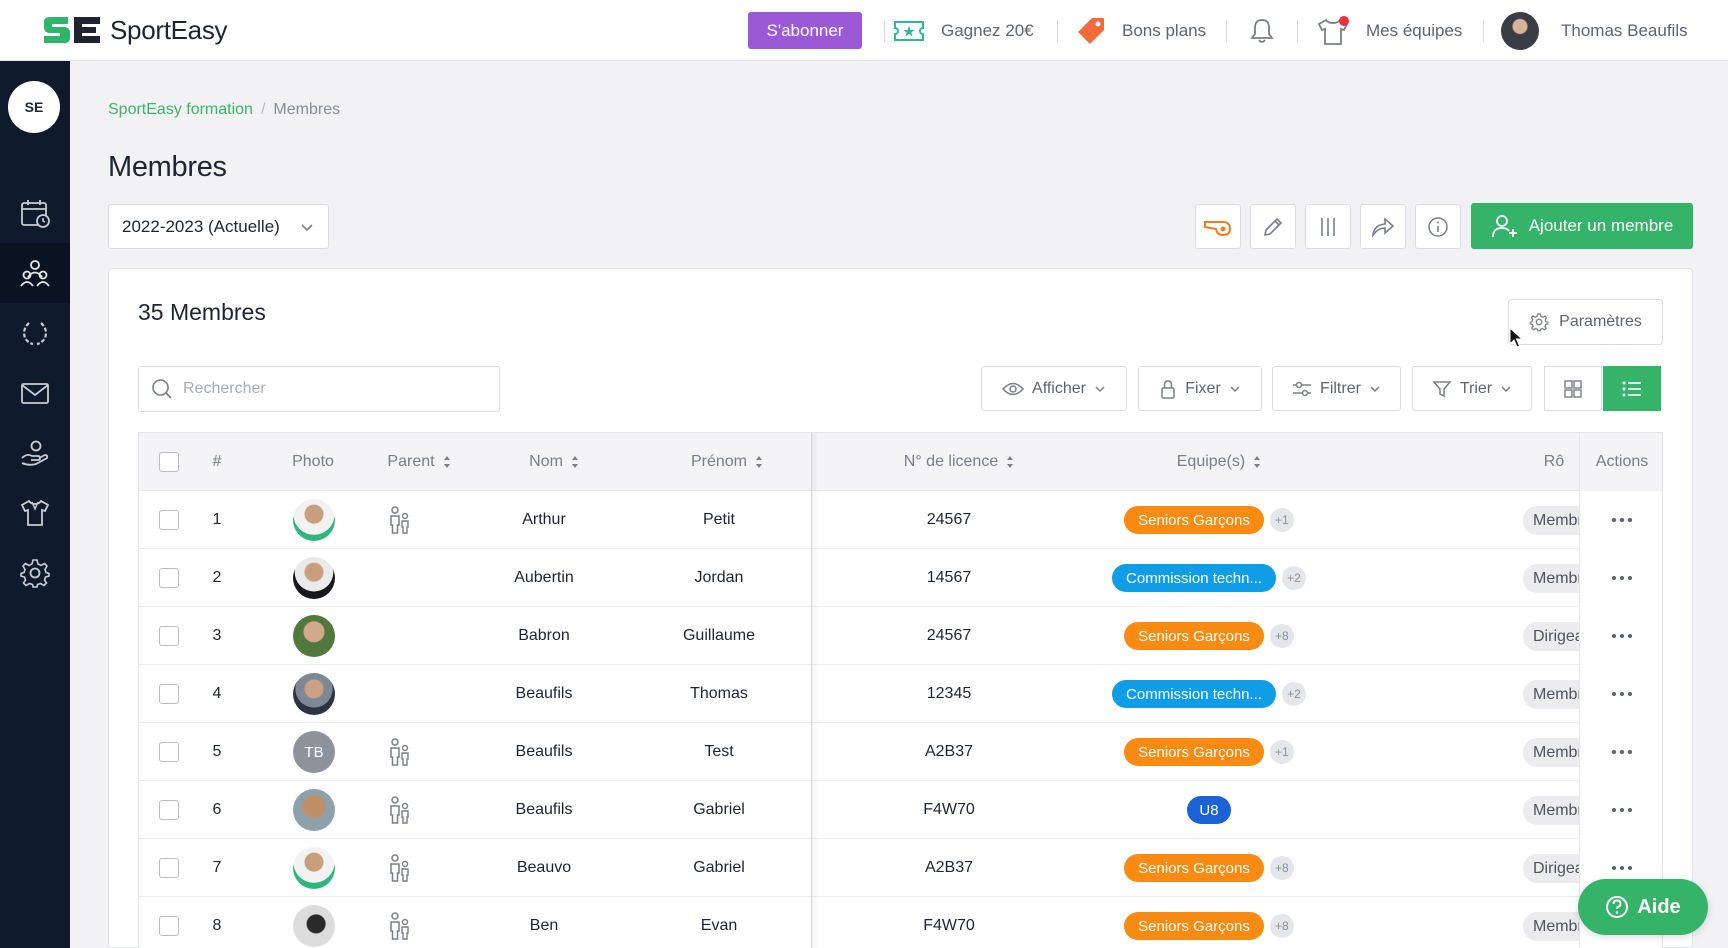  I want to click on column-header-teams: Equipe(s), so click(1219, 462).